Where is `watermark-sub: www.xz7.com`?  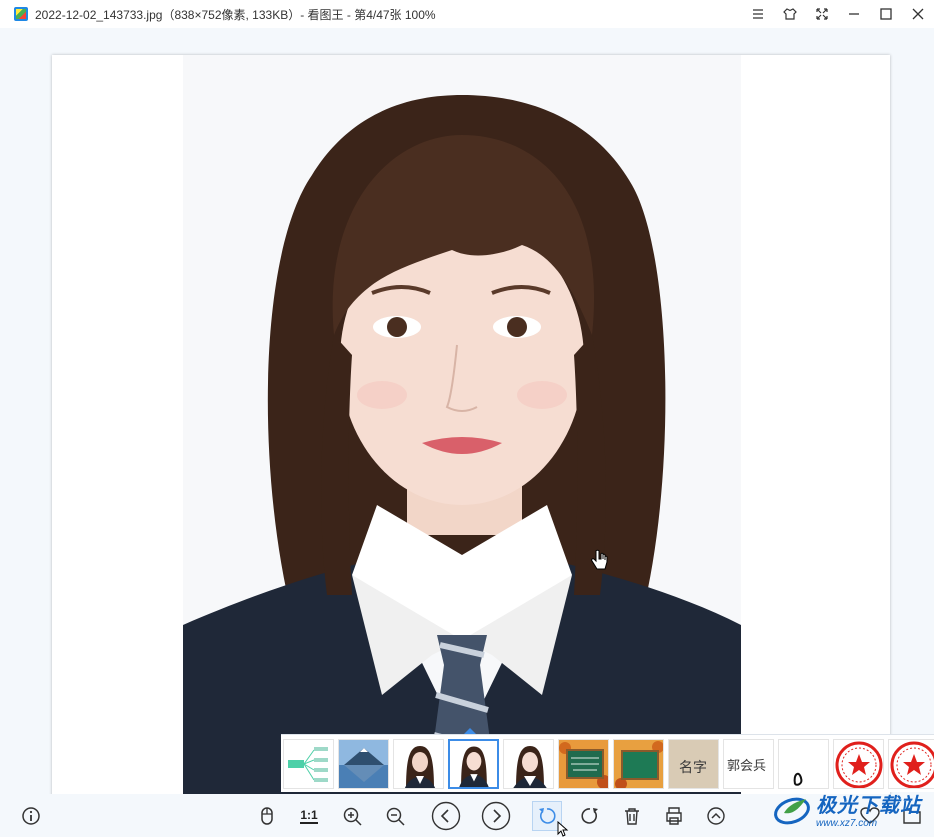
watermark-sub: www.xz7.com is located at coordinates (847, 823).